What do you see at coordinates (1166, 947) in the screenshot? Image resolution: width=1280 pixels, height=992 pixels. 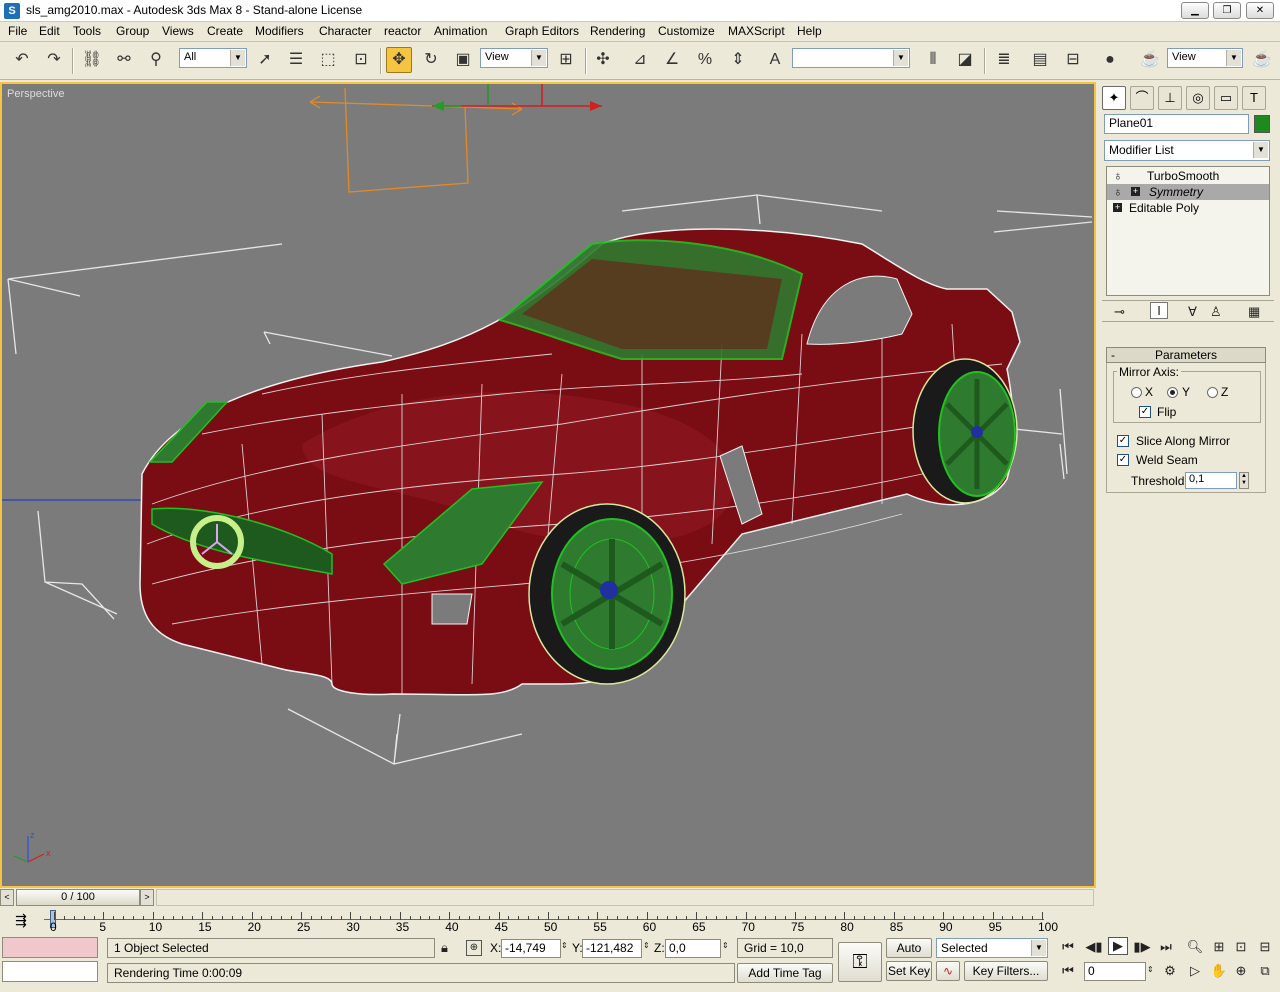 I see `goto-end-icon: ⏭` at bounding box center [1166, 947].